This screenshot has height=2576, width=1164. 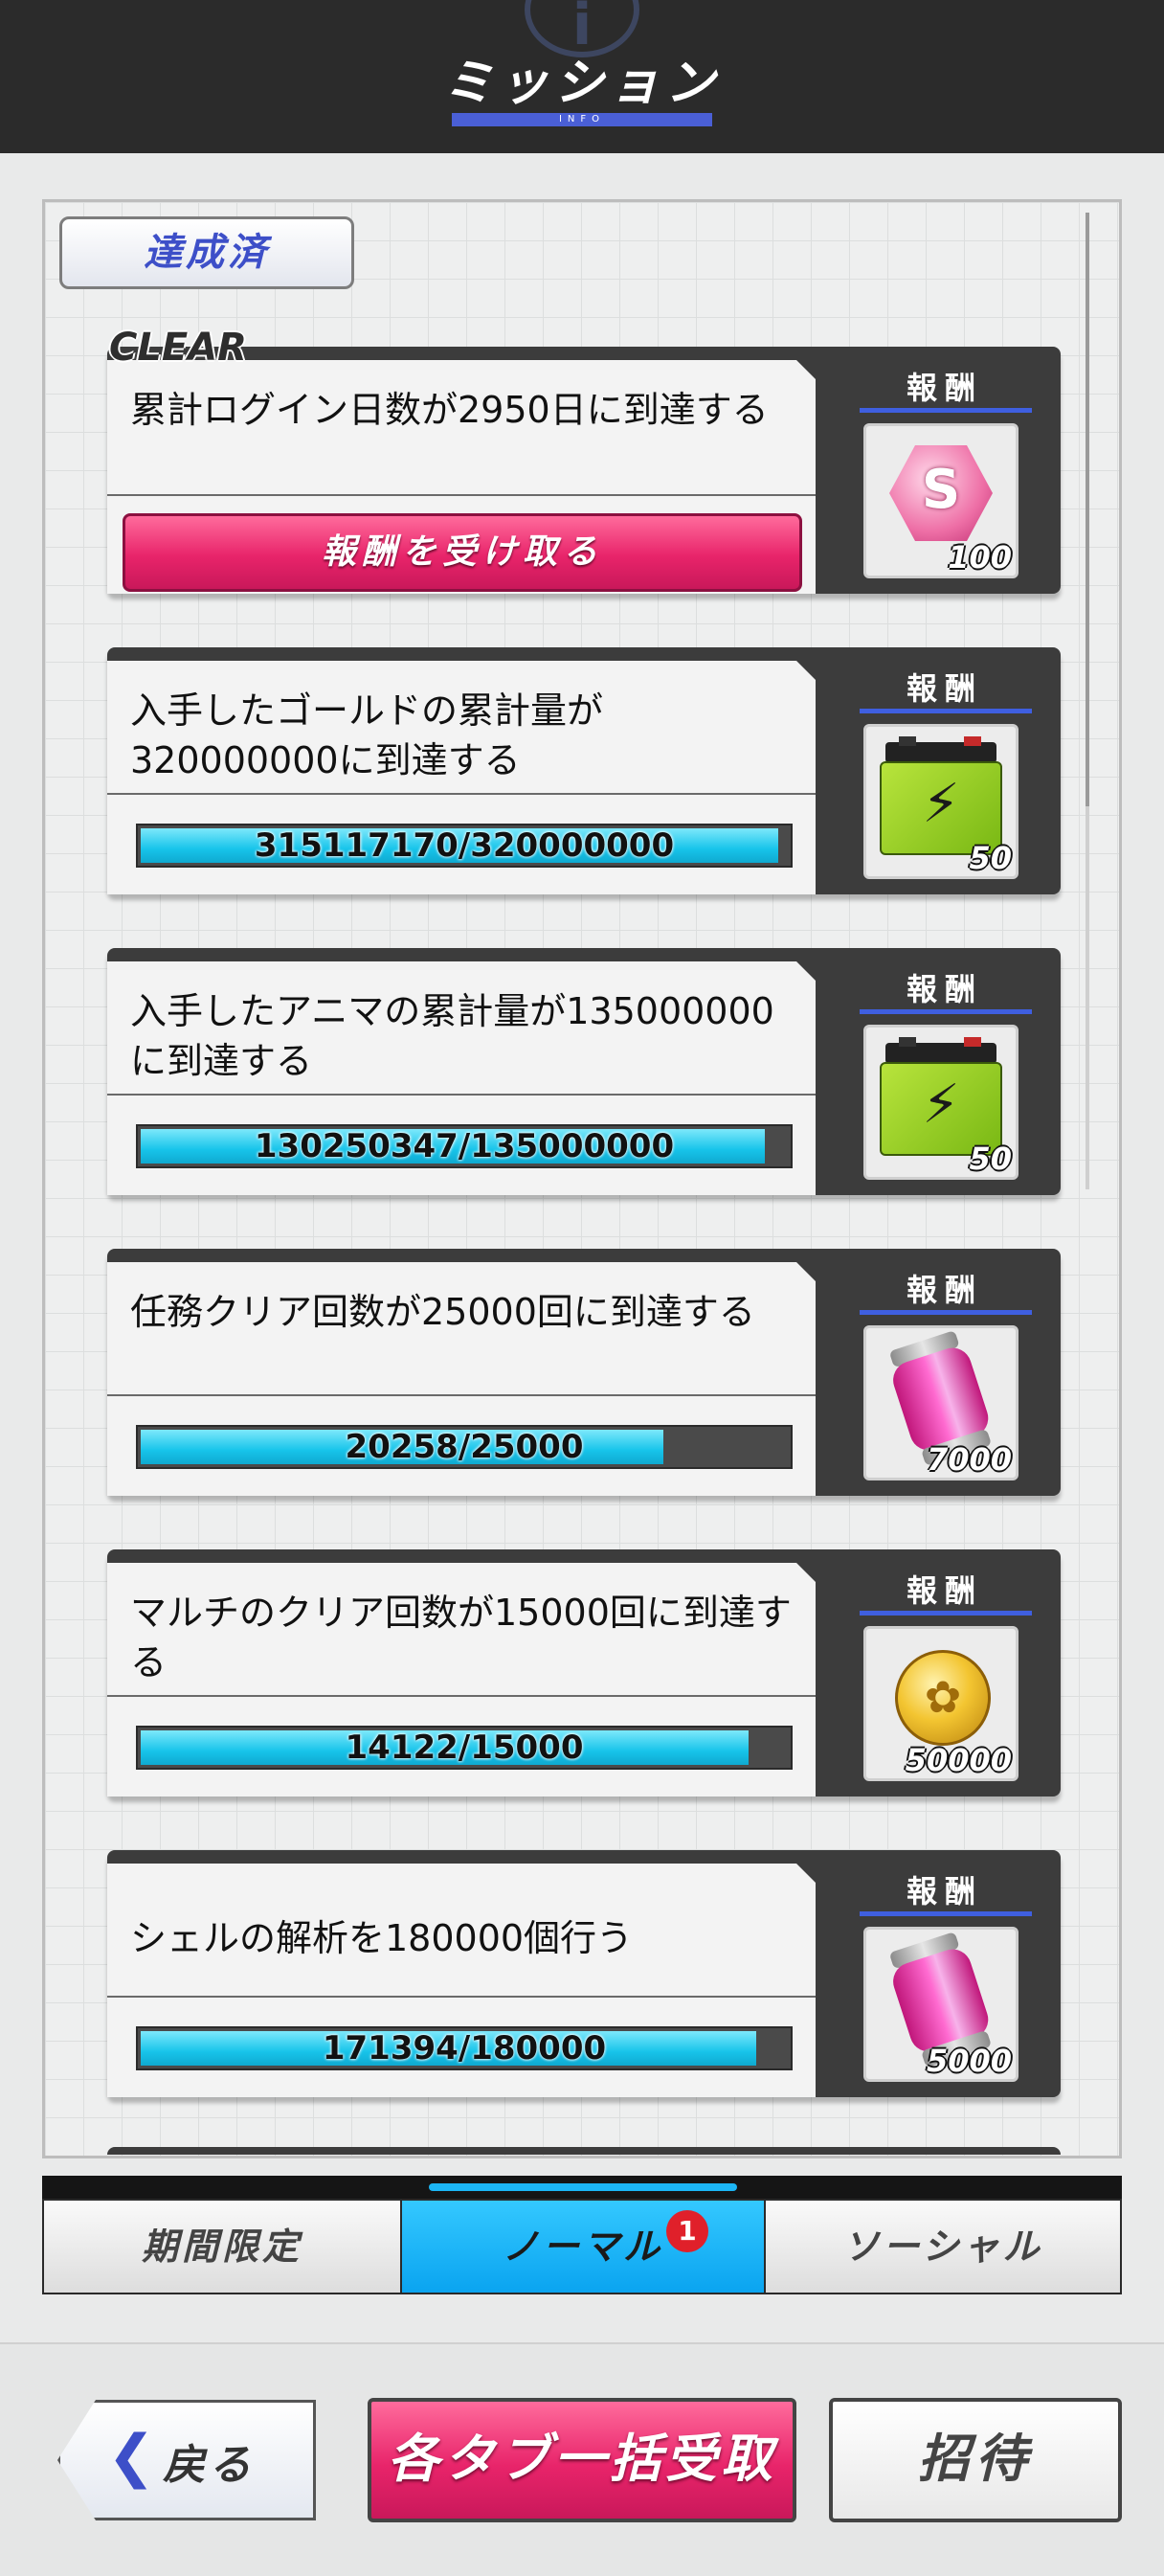 What do you see at coordinates (443, 1312) in the screenshot?
I see `mission-title: 任務クリア回数が25000回に到達する` at bounding box center [443, 1312].